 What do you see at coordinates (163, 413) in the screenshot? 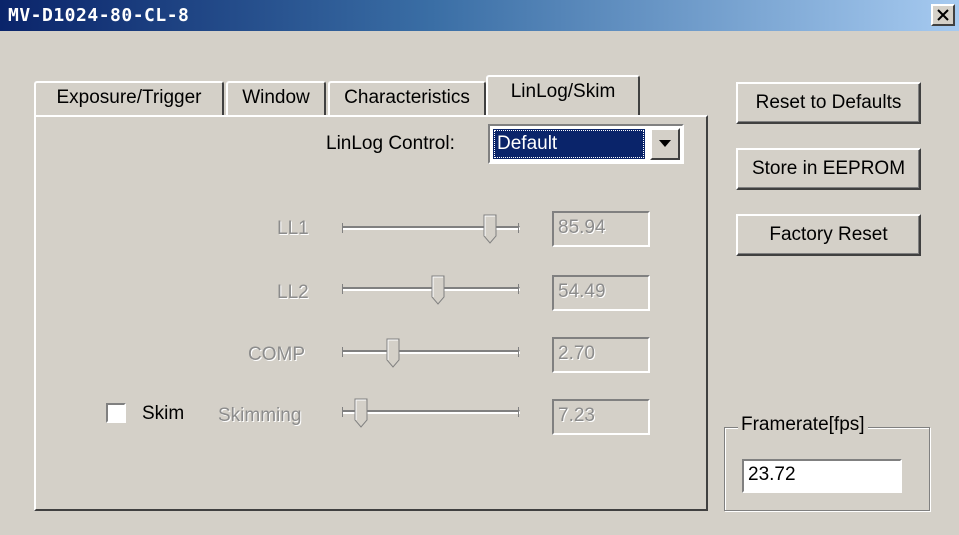
I see `skim-label: Skim` at bounding box center [163, 413].